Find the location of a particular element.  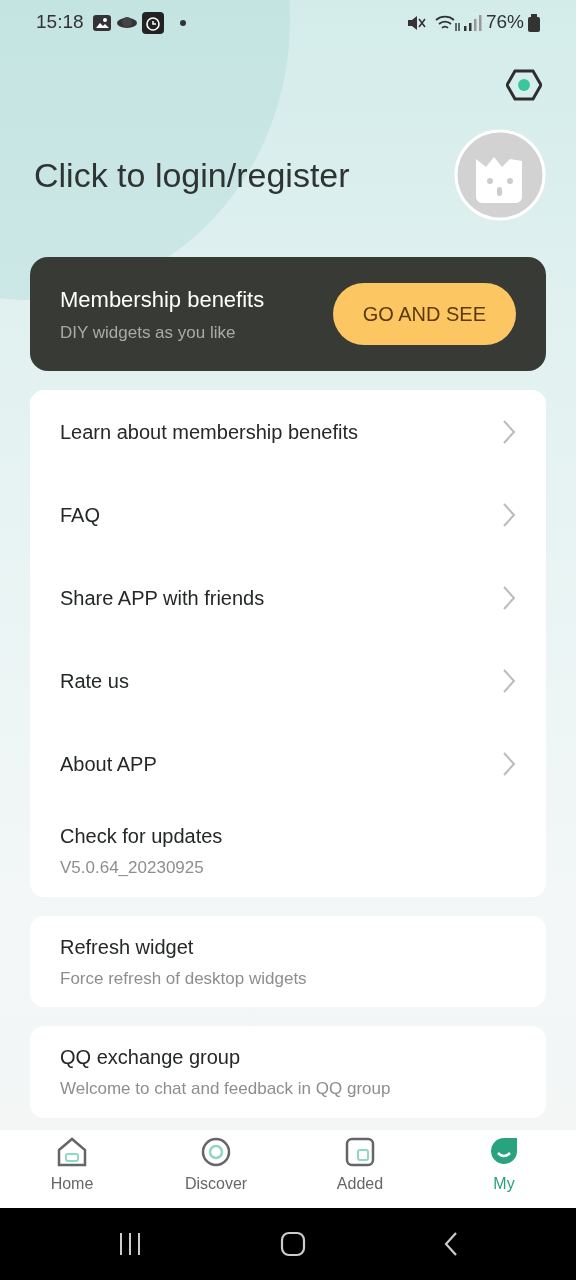

nav-tab: Discover is located at coordinates (216, 1169).